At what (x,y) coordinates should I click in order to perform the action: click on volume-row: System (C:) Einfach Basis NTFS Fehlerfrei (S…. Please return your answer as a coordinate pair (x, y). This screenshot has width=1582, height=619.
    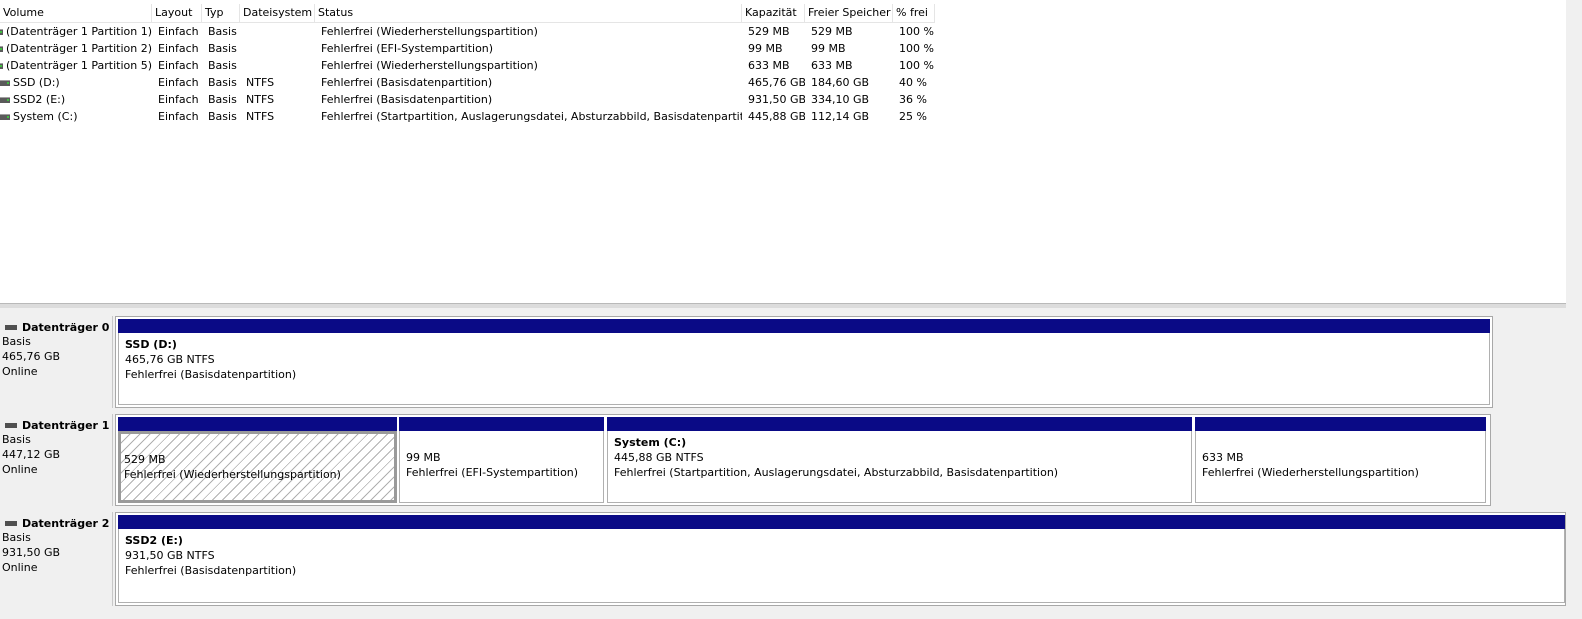
    Looking at the image, I should click on (467, 116).